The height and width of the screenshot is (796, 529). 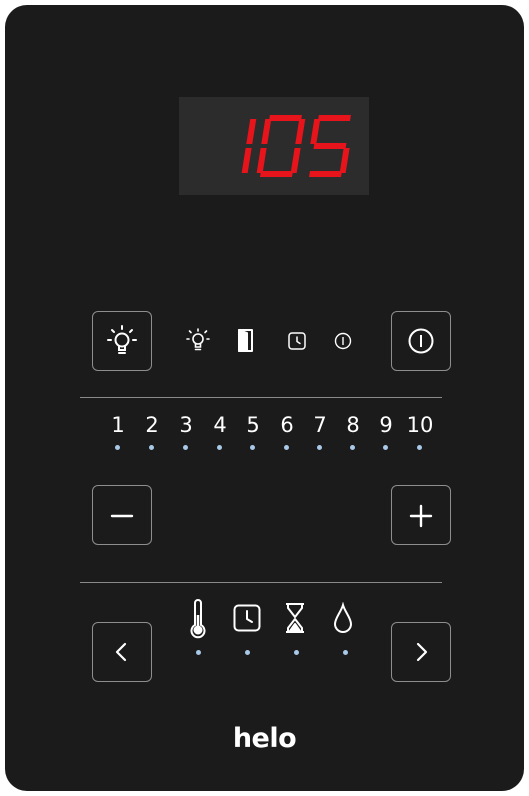 I want to click on level-9-label: 9, so click(x=386, y=425).